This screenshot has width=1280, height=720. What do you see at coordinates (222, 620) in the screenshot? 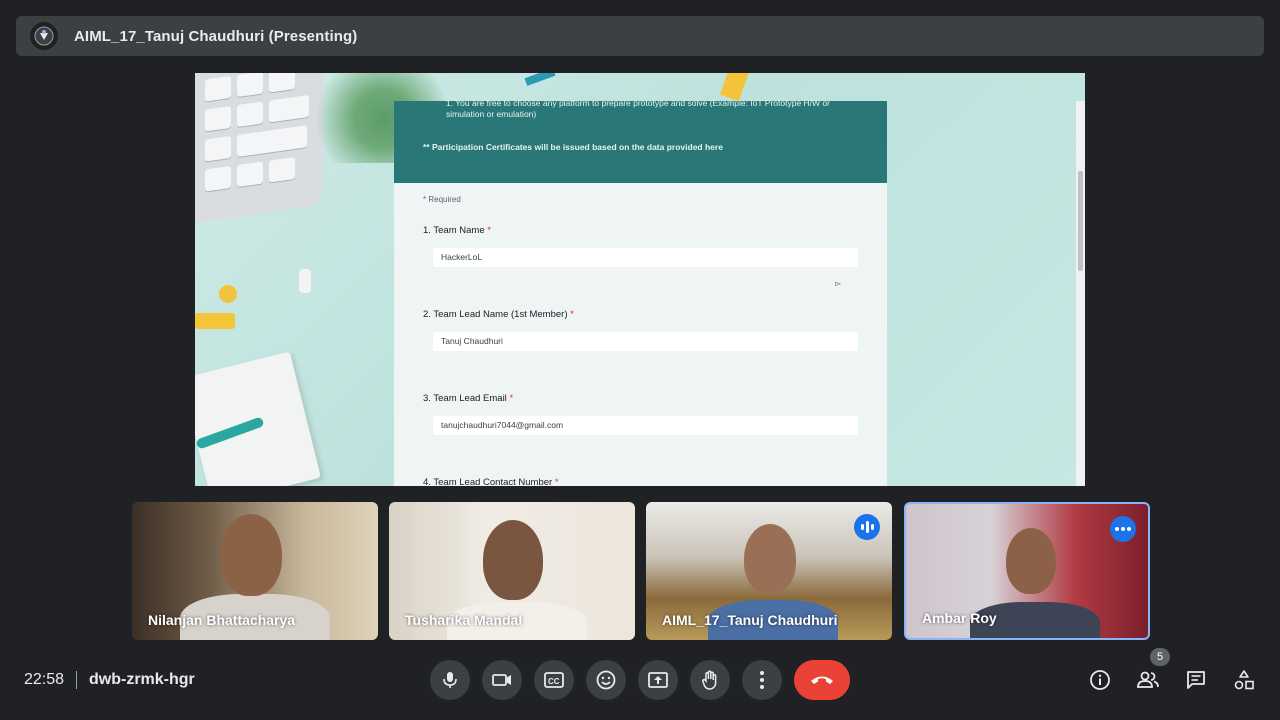
I see `participant-name: Nilanjan Bhattacharya` at bounding box center [222, 620].